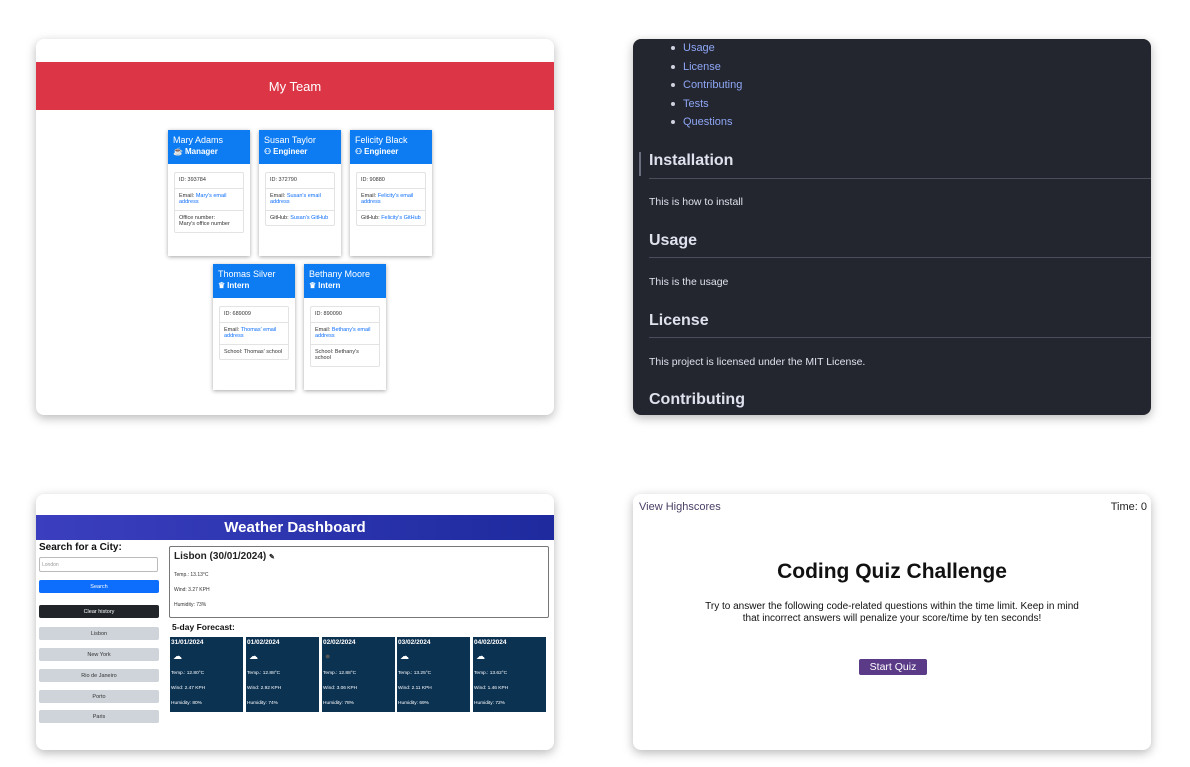  Describe the element at coordinates (263, 642) in the screenshot. I see `forecast-date: 01/02/2024` at that location.